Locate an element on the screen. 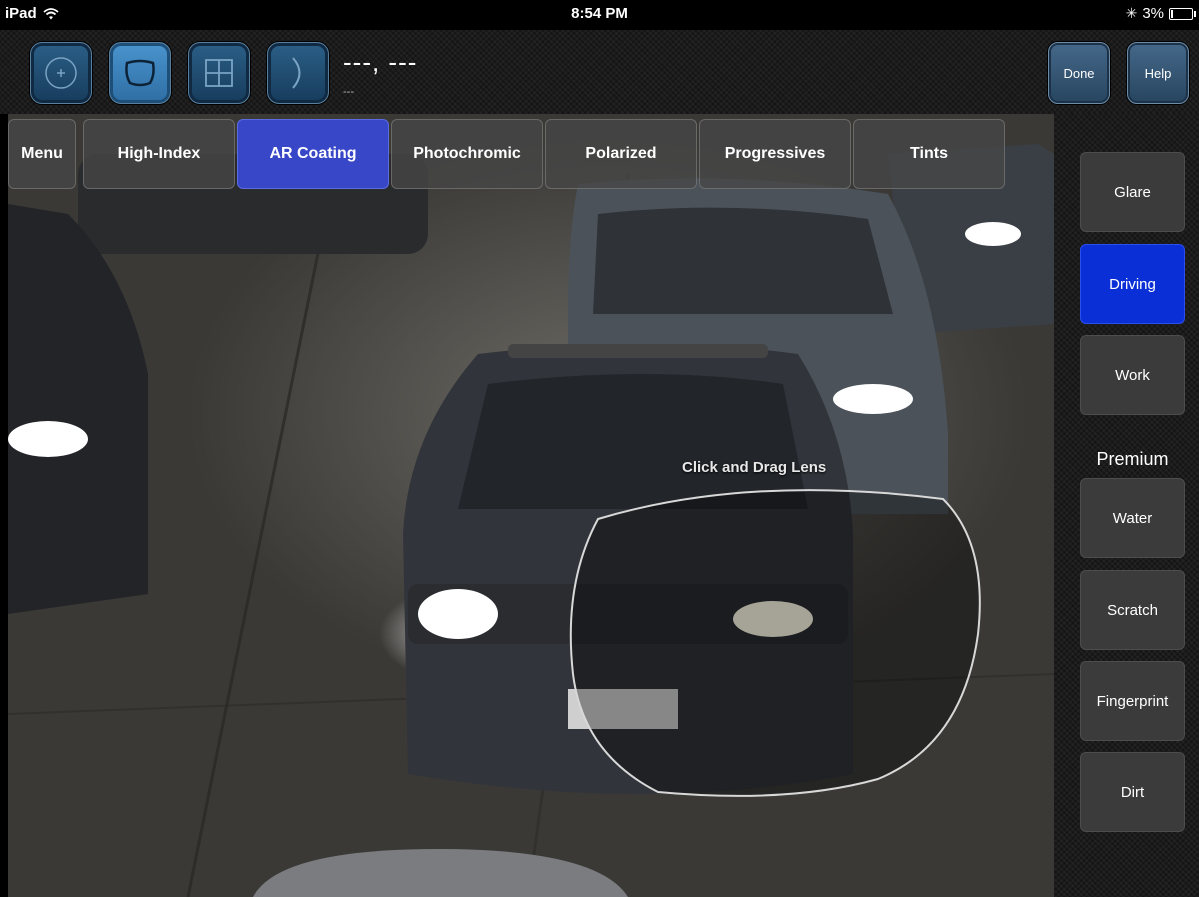  premium-heading: Premium is located at coordinates (1132, 459).